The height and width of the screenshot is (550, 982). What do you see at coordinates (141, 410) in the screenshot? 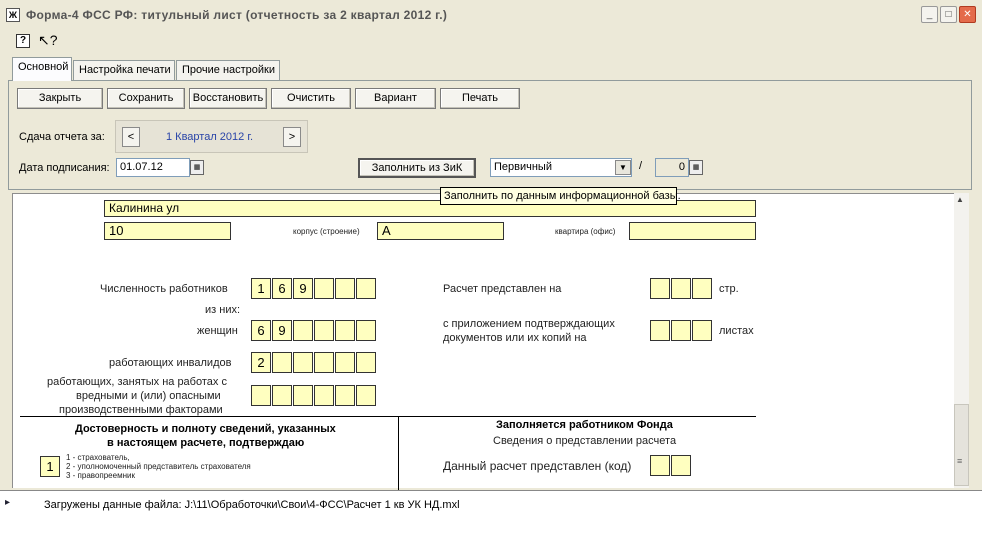
I see `hazardous-label-line3: производственными факторами` at bounding box center [141, 410].